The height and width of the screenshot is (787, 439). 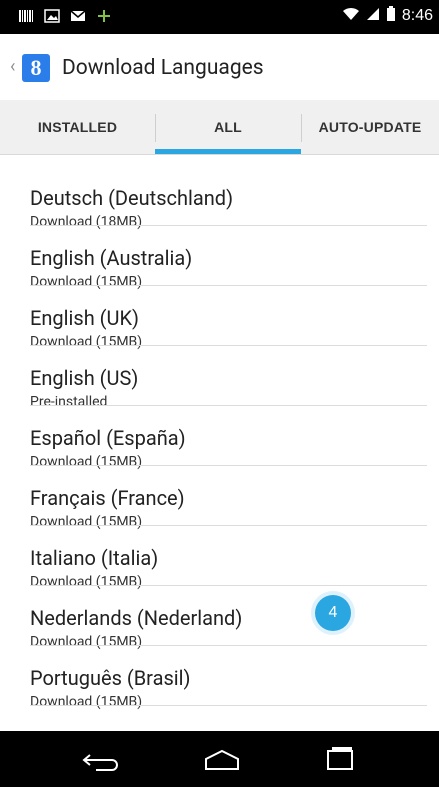 What do you see at coordinates (219, 678) in the screenshot?
I see `list-item-portugues: Português (Brasil) Download (15MB)` at bounding box center [219, 678].